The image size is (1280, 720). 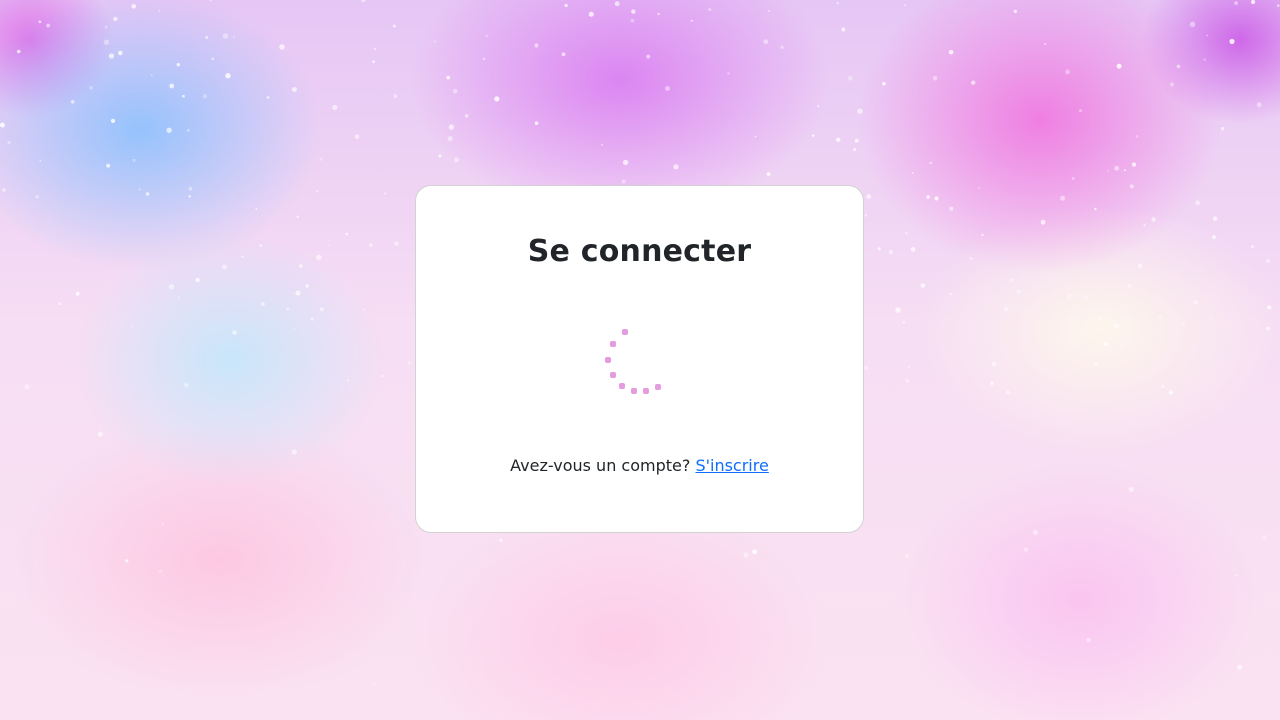 I want to click on signup-link: S'inscrire, so click(x=731, y=465).